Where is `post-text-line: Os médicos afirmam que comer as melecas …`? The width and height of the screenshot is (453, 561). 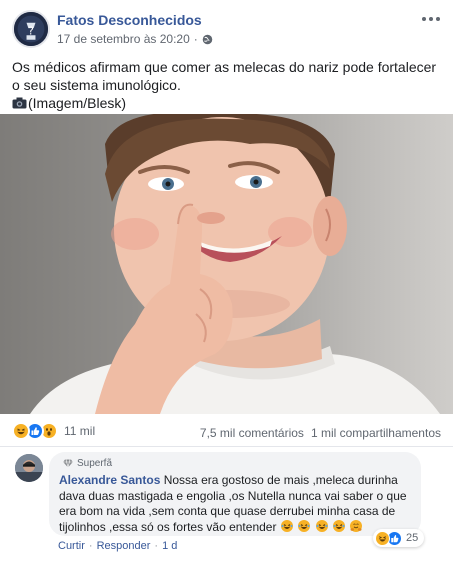 post-text-line: Os médicos afirmam que comer as melecas … is located at coordinates (224, 76).